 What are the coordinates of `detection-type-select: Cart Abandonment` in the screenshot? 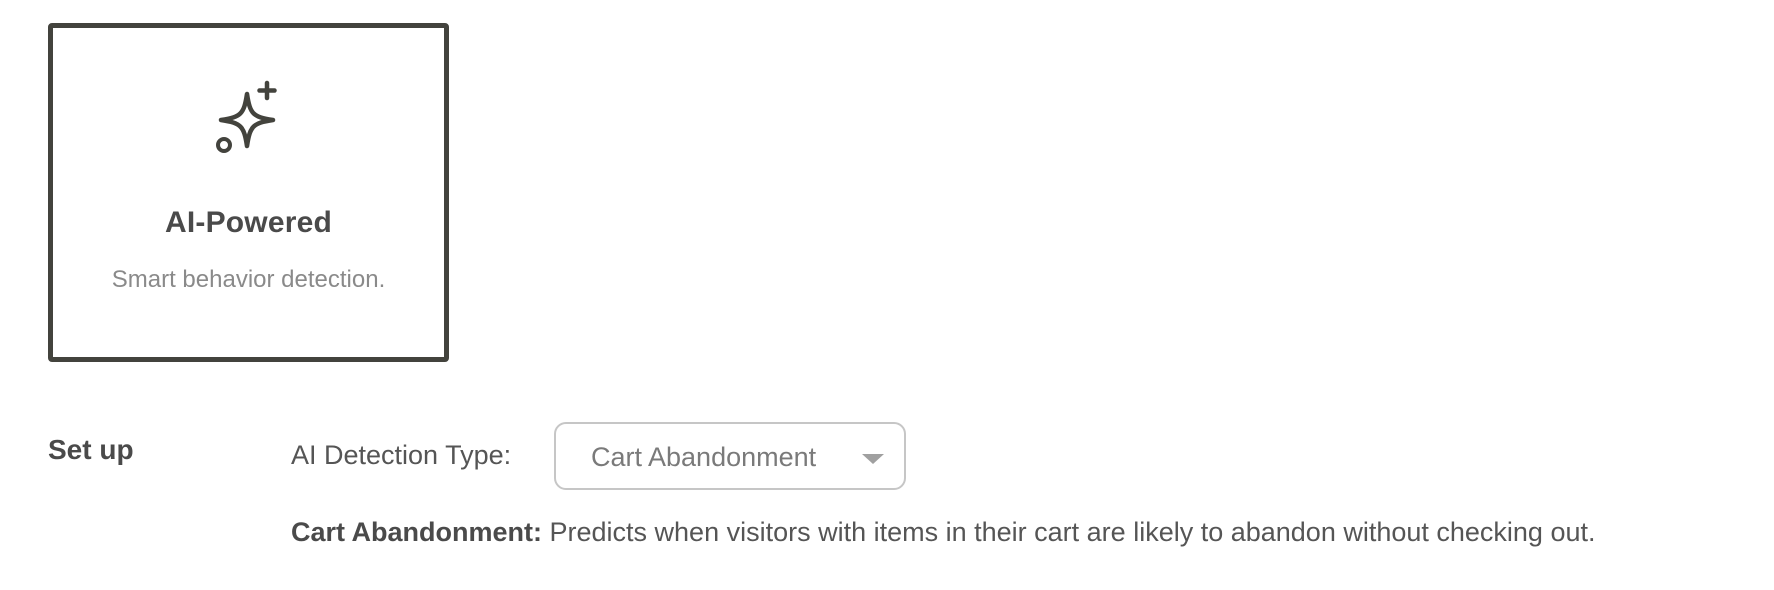 It's located at (730, 456).